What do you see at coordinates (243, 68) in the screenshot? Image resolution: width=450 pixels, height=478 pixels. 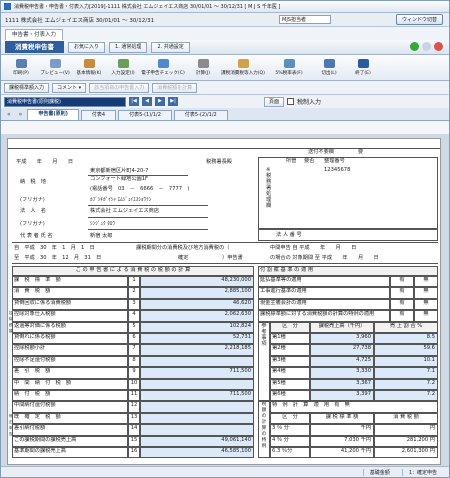 I see `tax-input-button: 課税消費税等入力(Q)` at bounding box center [243, 68].